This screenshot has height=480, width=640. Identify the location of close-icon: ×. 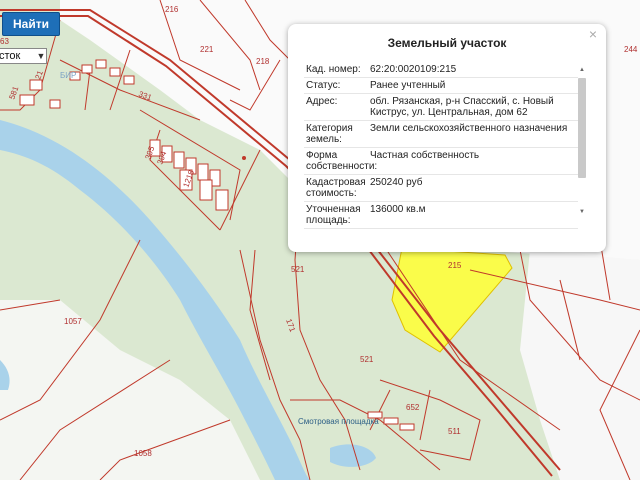
(593, 34).